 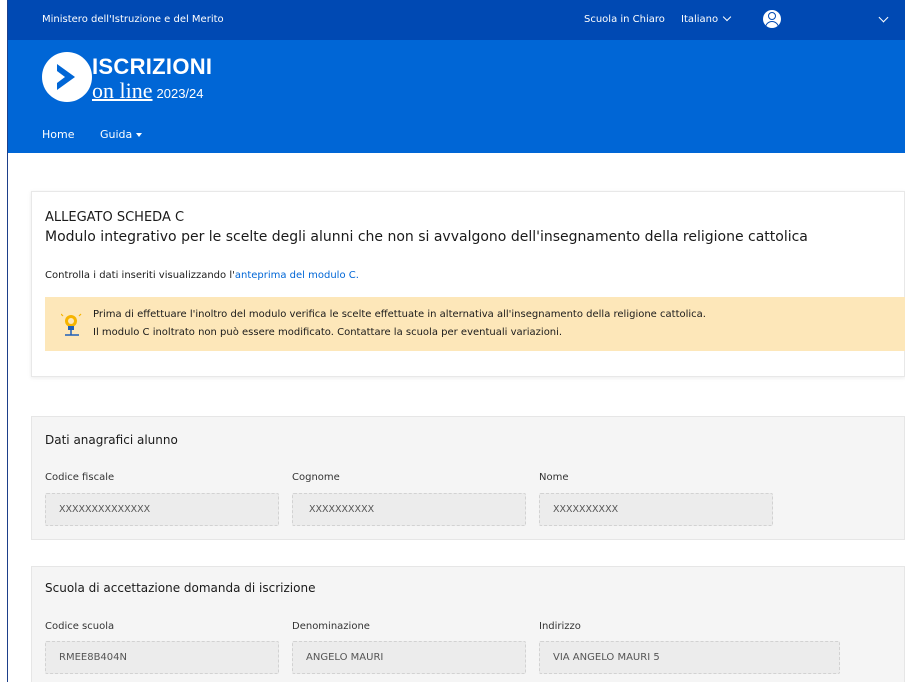 What do you see at coordinates (115, 217) in the screenshot?
I see `page-title: ALLEGATO SCHEDA C` at bounding box center [115, 217].